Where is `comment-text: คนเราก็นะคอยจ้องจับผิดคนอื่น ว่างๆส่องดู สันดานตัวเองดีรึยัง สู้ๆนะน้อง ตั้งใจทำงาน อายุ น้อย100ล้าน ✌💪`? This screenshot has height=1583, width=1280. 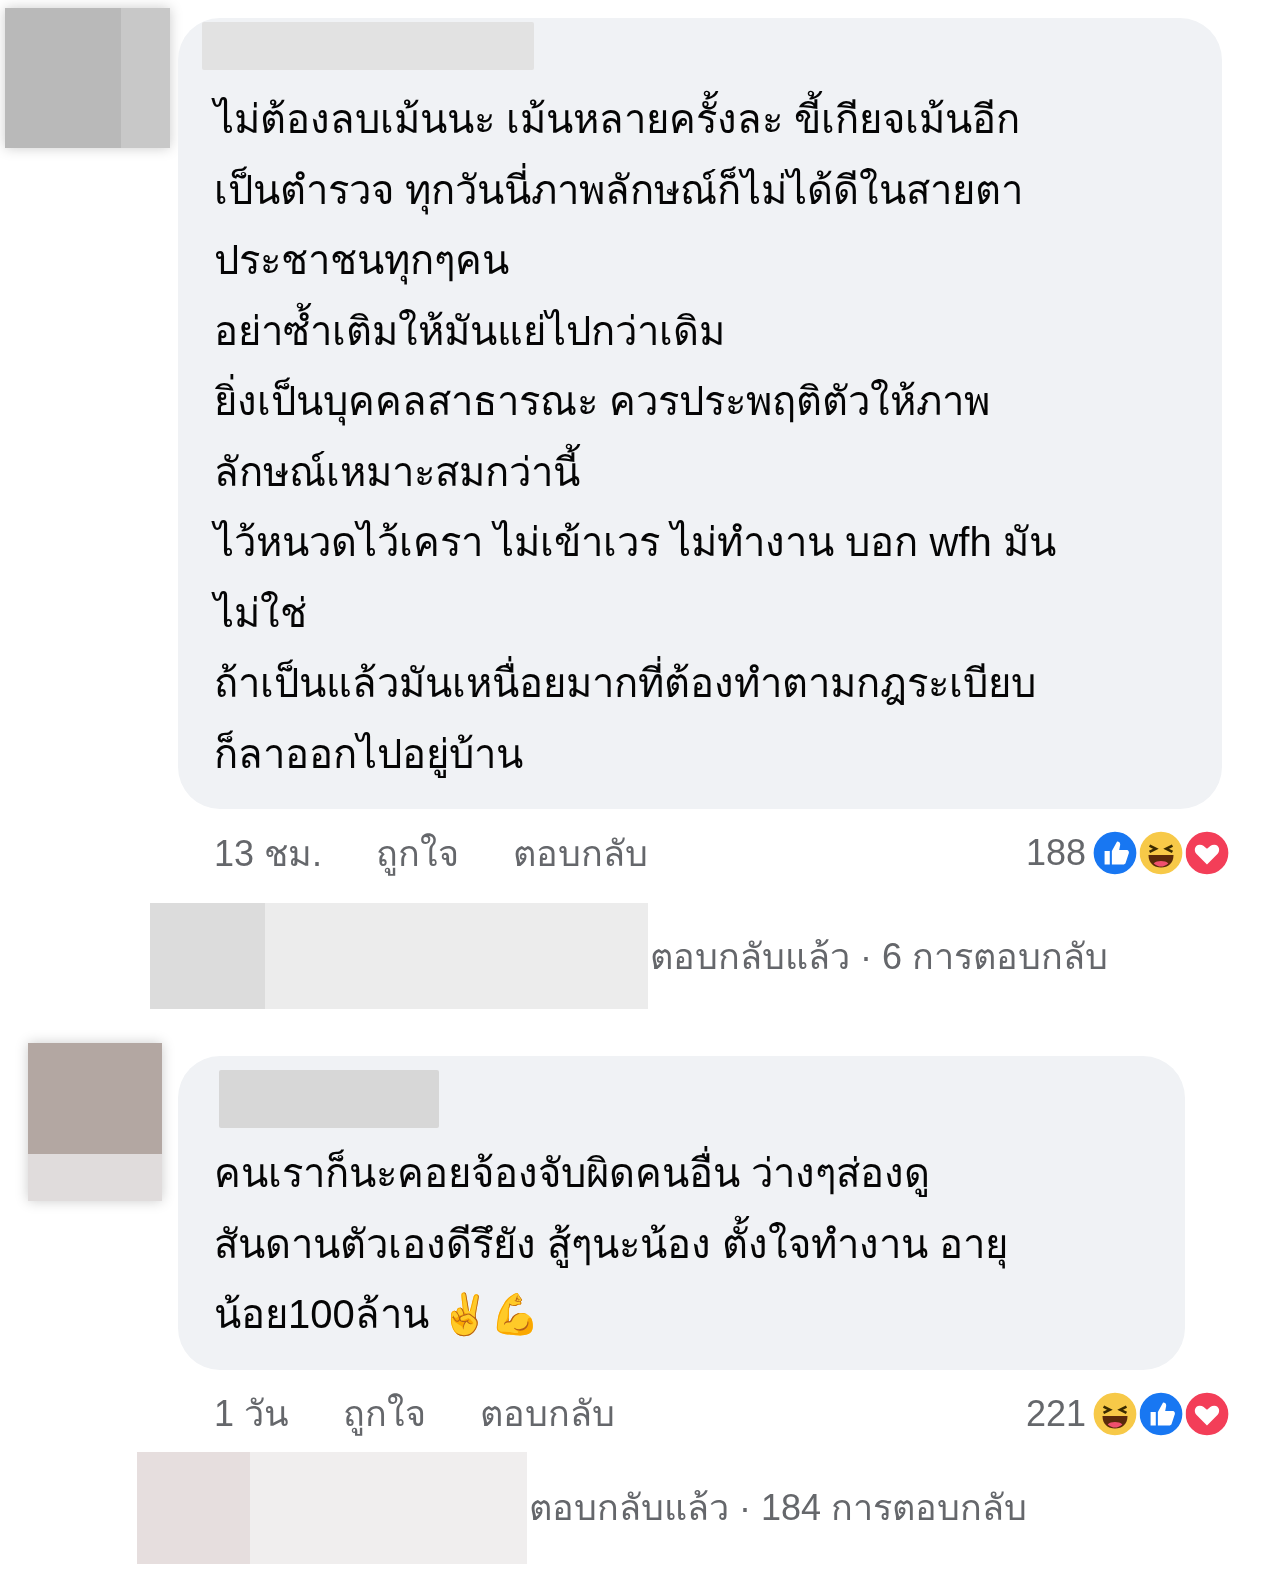 comment-text: คนเราก็นะคอยจ้องจับผิดคนอื่น ว่างๆส่องดู สันดานตัวเองดีรึยัง สู้ๆนะน้อง ตั้งใจทำงาน อายุ น้อย100ล้าน ✌💪 is located at coordinates (681, 1244).